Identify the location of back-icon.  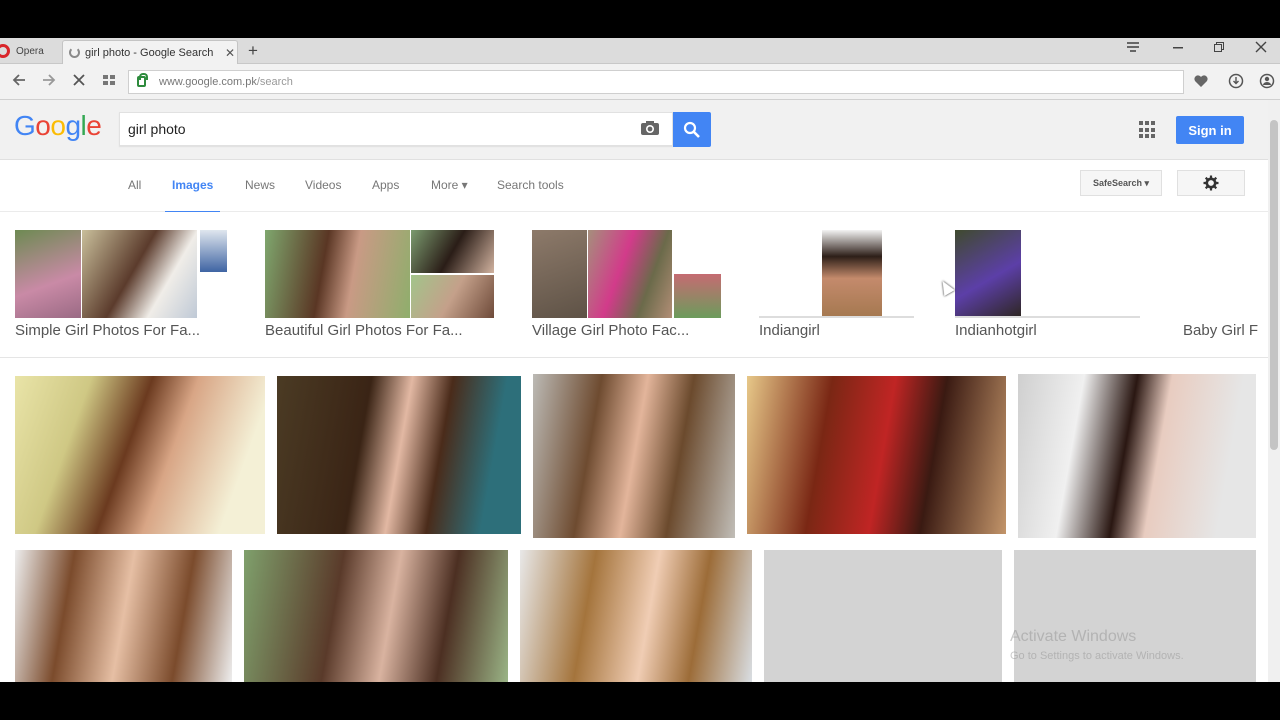
(19, 82).